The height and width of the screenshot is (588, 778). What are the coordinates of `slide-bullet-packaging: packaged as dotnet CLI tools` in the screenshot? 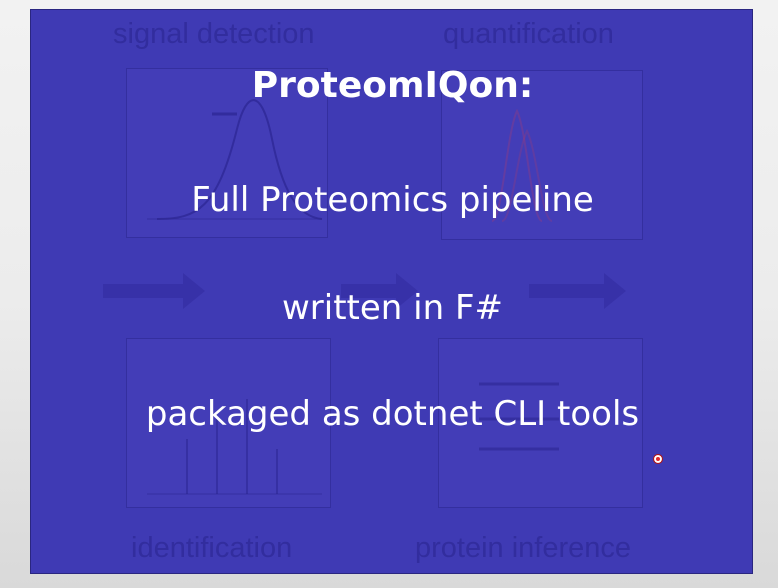 It's located at (392, 414).